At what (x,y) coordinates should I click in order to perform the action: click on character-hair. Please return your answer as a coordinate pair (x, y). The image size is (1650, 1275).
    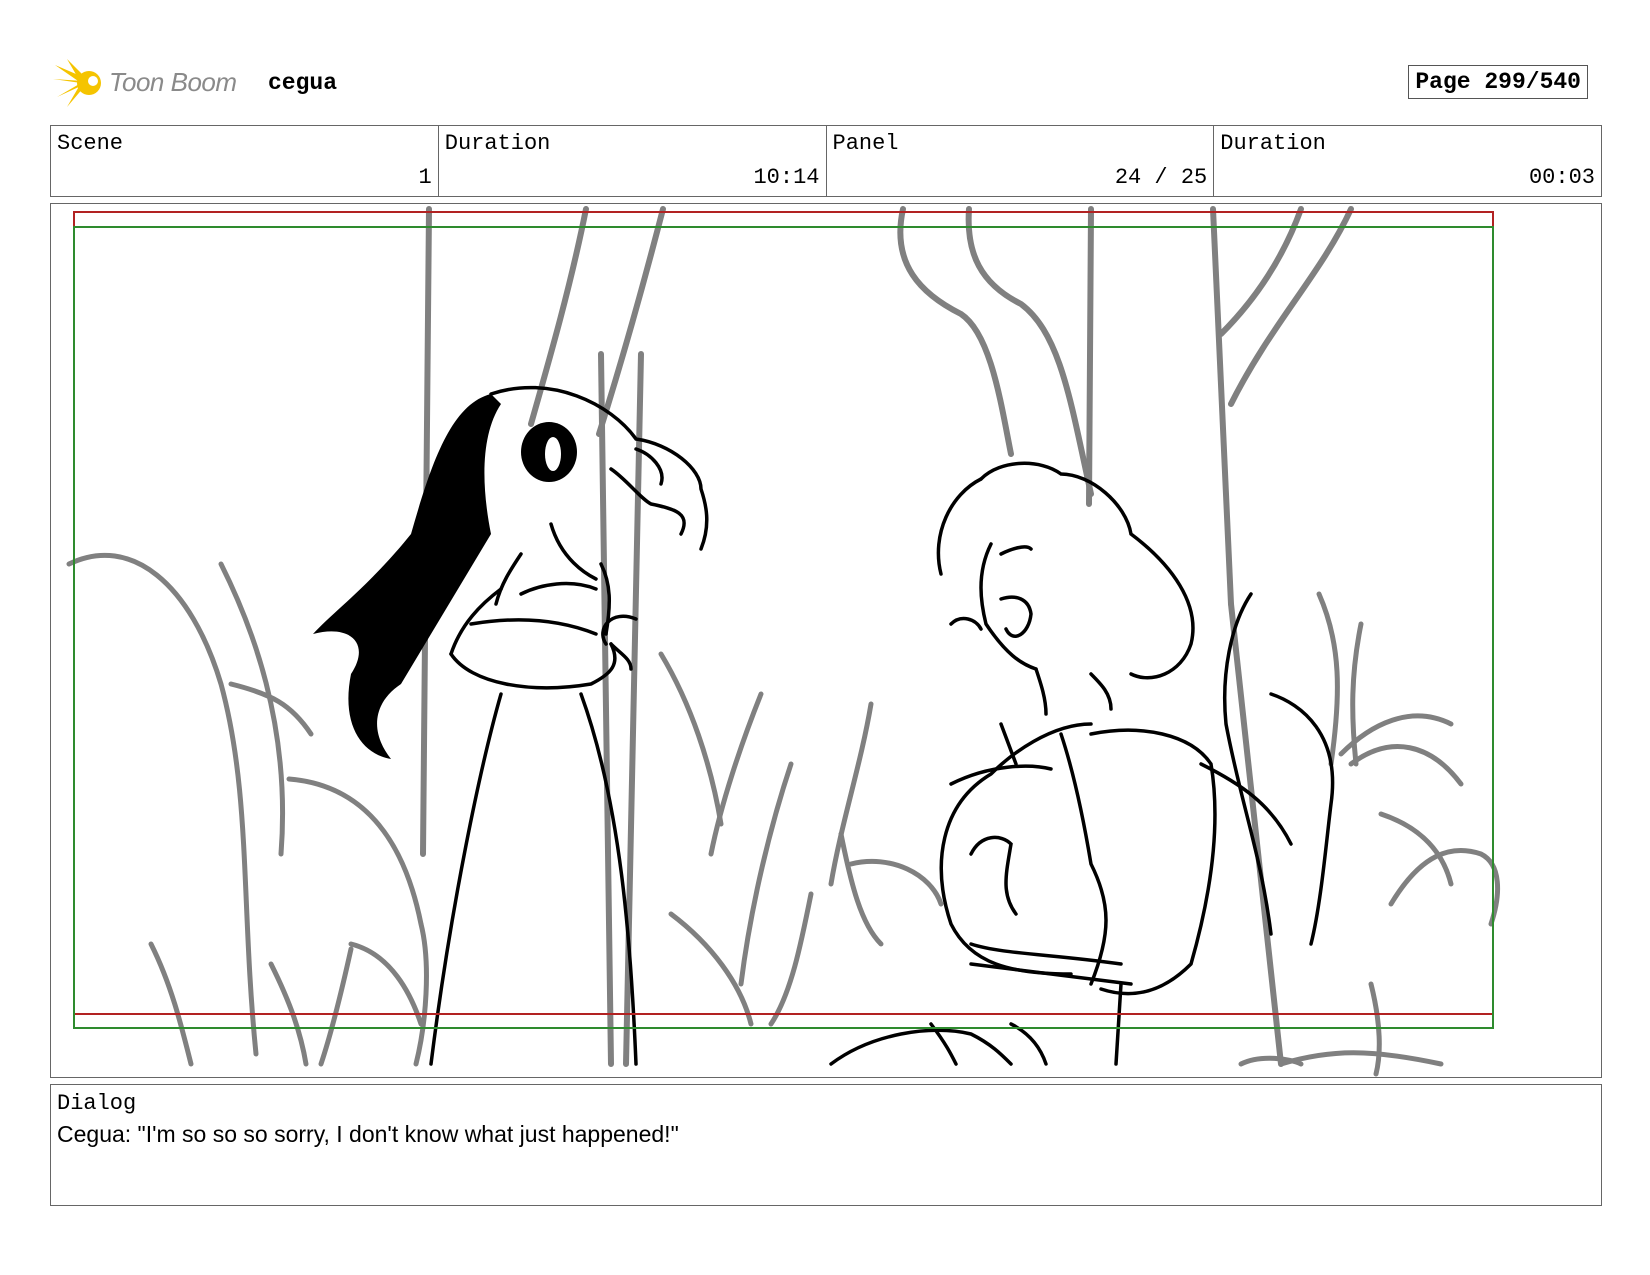
    Looking at the image, I should click on (407, 576).